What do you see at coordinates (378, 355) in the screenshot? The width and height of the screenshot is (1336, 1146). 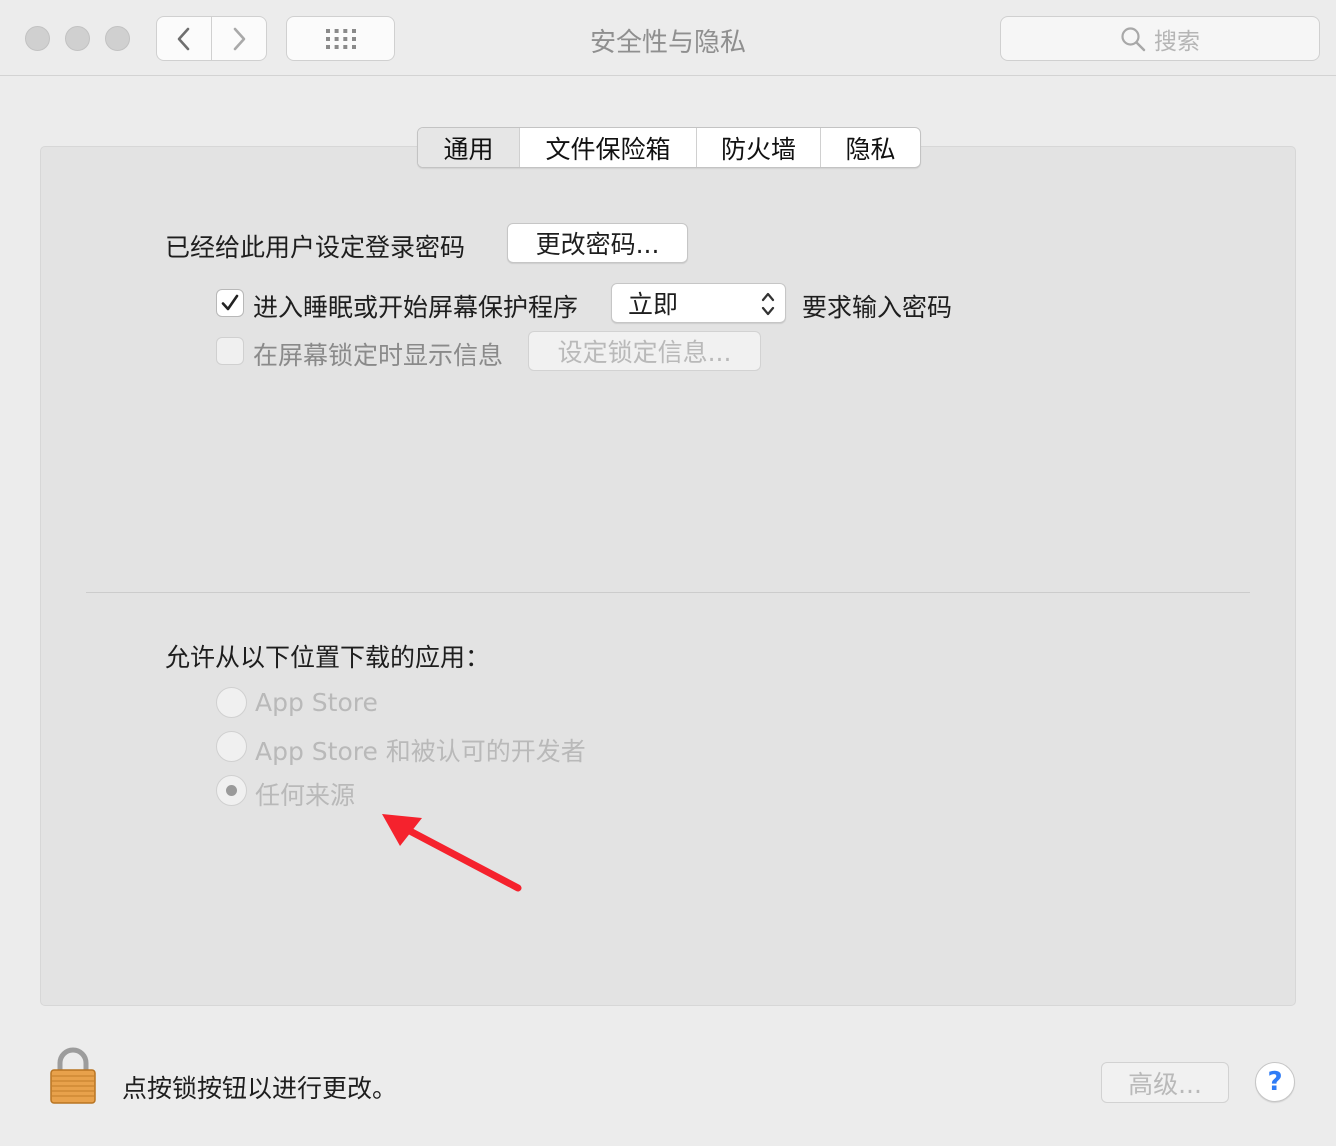 I see `show-lock-message-label: 在屏幕锁定时显示信息` at bounding box center [378, 355].